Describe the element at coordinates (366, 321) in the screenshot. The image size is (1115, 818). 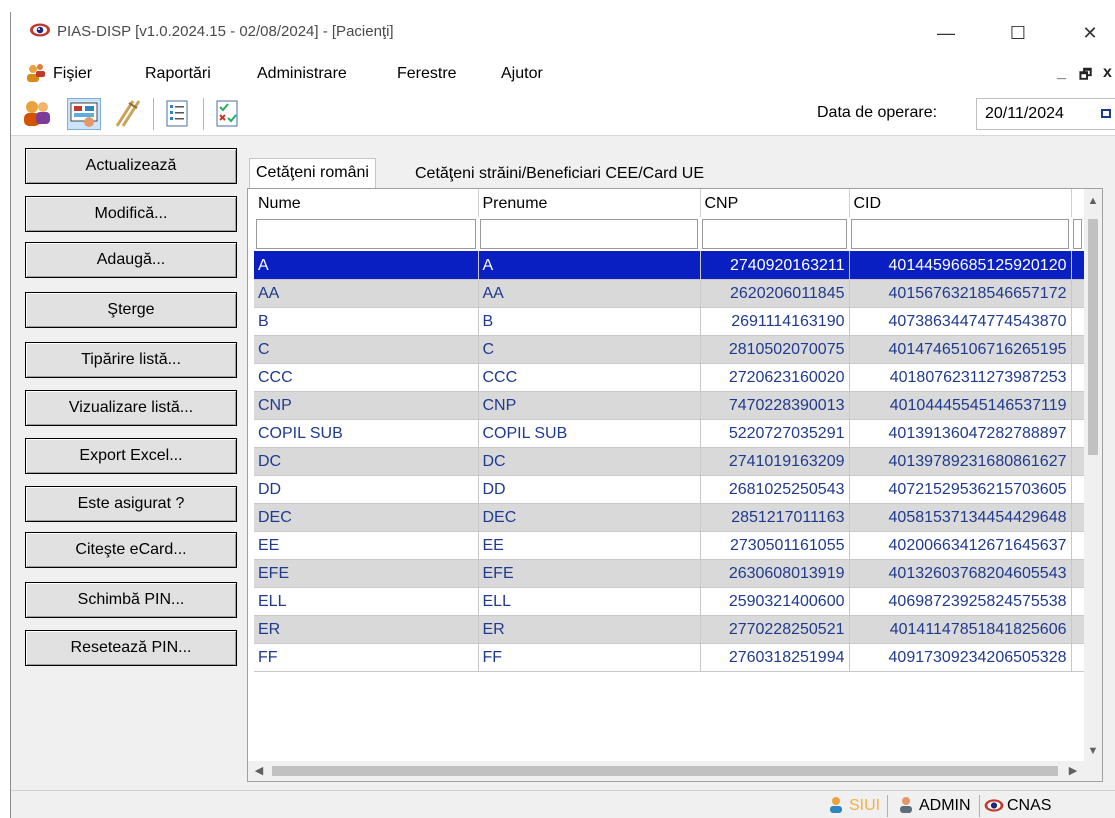
I see `cell-nume: B` at that location.